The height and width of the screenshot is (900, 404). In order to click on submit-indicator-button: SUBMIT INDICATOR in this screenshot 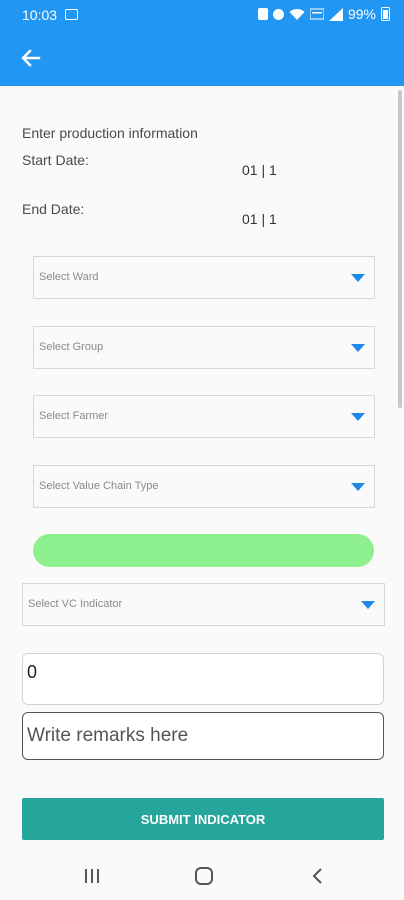, I will do `click(203, 819)`.